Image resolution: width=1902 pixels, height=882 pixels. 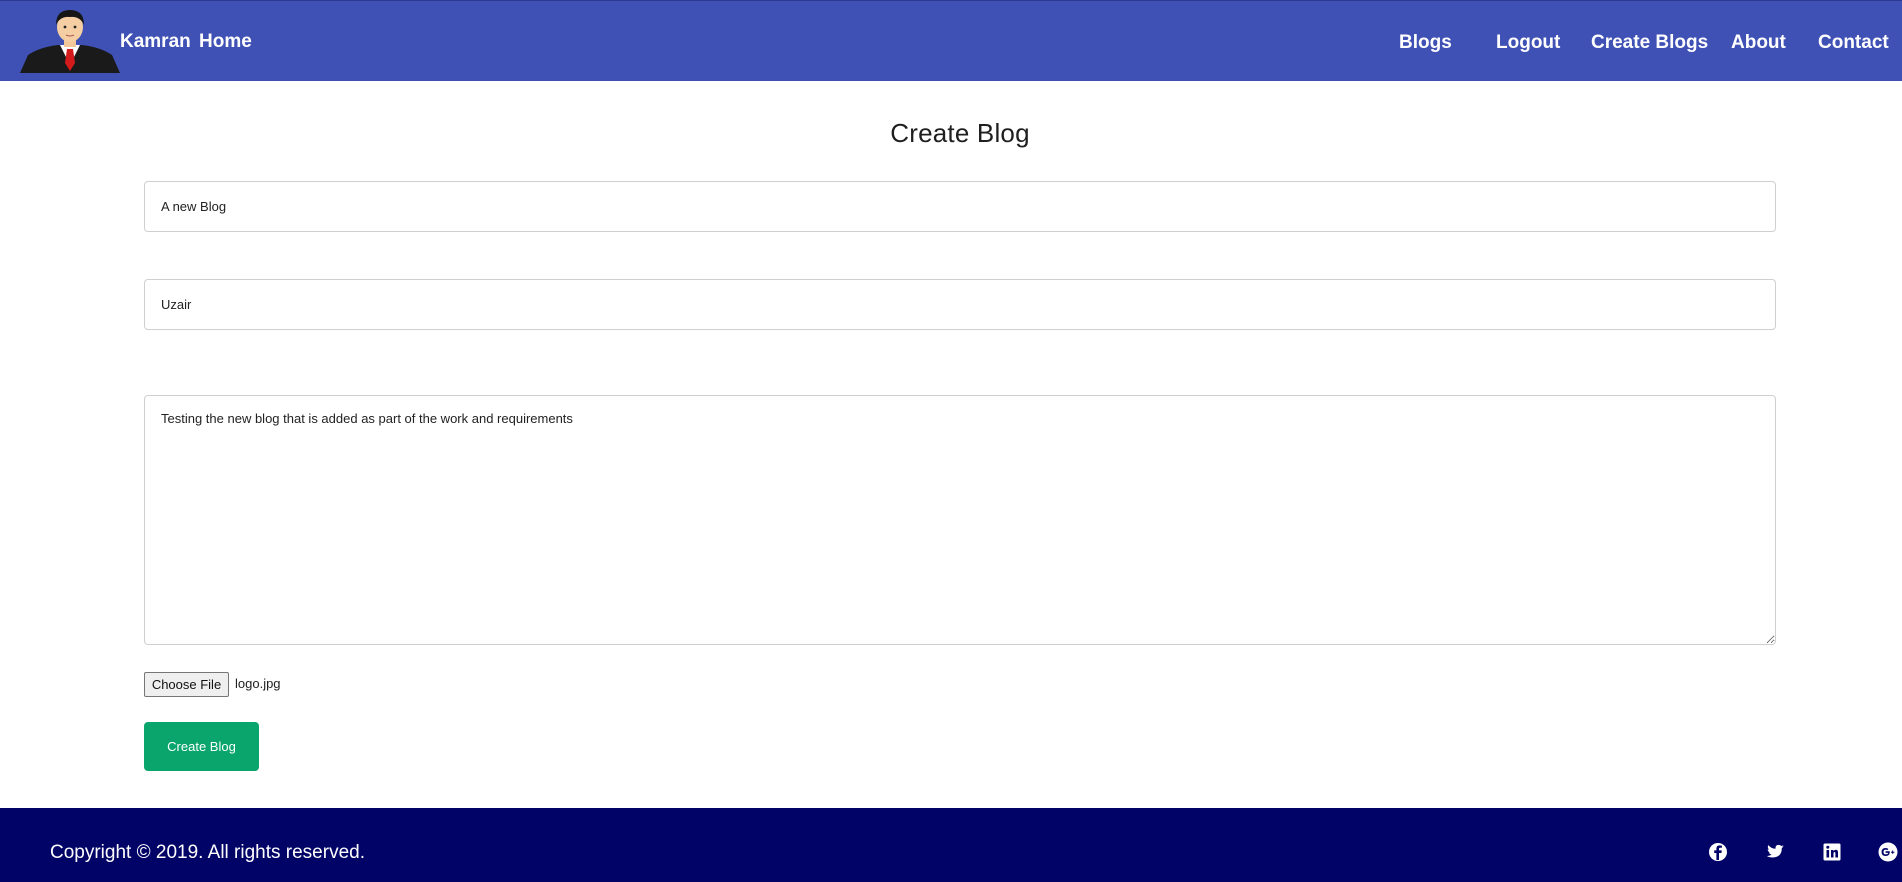 What do you see at coordinates (207, 852) in the screenshot?
I see `copyright-text: Copyright © 2019. All rights reserved.` at bounding box center [207, 852].